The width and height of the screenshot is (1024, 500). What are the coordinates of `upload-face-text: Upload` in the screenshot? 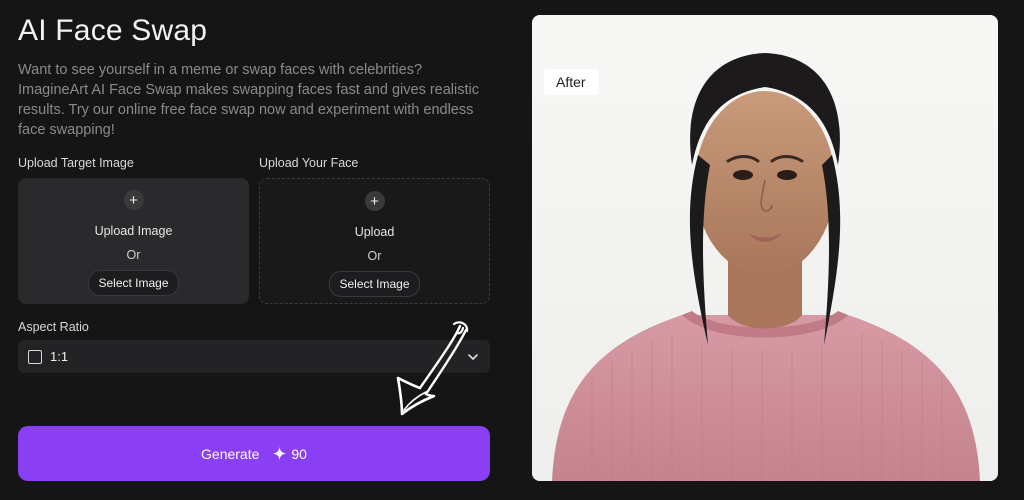 It's located at (374, 232).